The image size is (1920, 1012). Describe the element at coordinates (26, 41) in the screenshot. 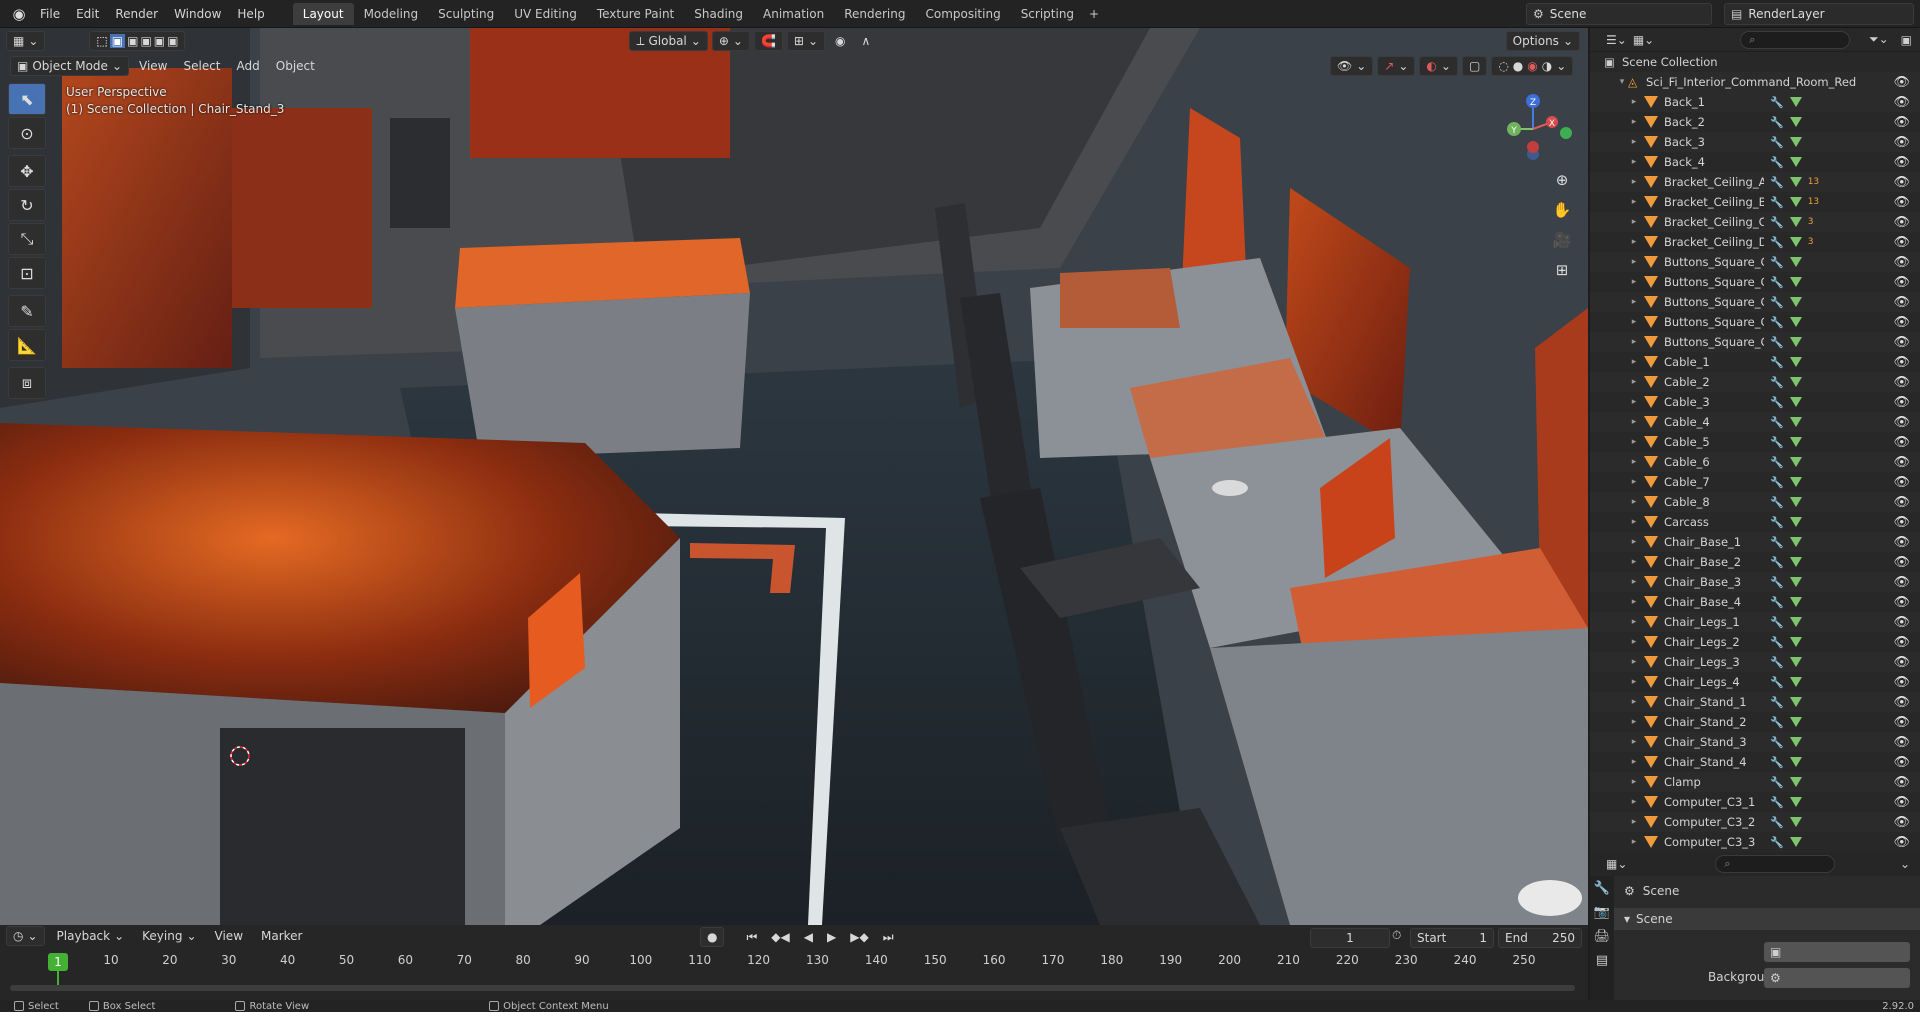

I see `editor-type-button: ▦ ⌄` at that location.